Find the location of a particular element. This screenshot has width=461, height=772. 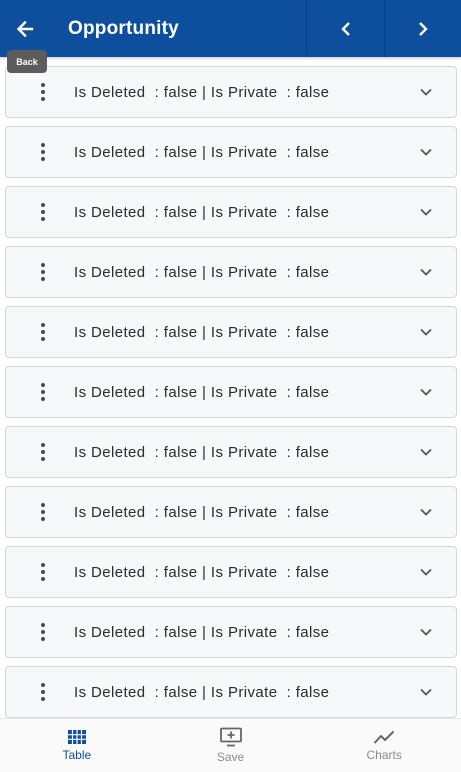

back-button is located at coordinates (25, 28).